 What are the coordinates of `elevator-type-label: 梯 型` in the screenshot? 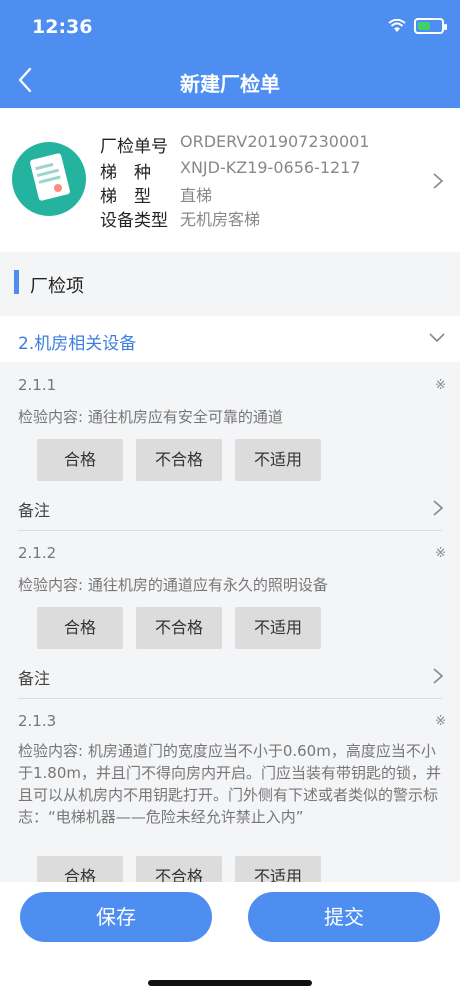 It's located at (125, 197).